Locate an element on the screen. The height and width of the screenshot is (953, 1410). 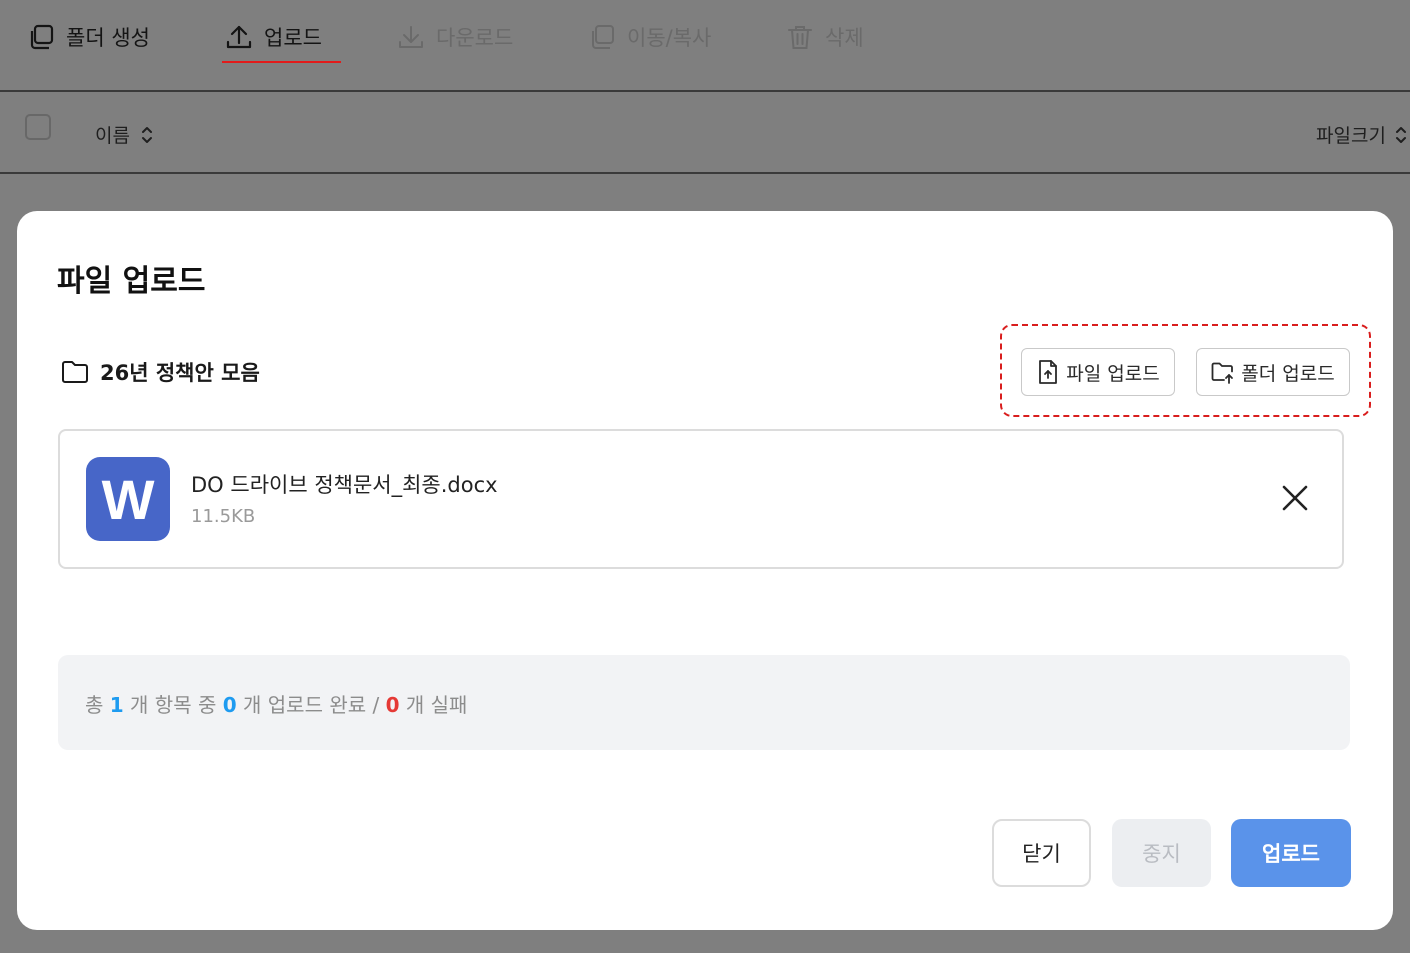
upload-tab-label: 업로드 is located at coordinates (293, 38).